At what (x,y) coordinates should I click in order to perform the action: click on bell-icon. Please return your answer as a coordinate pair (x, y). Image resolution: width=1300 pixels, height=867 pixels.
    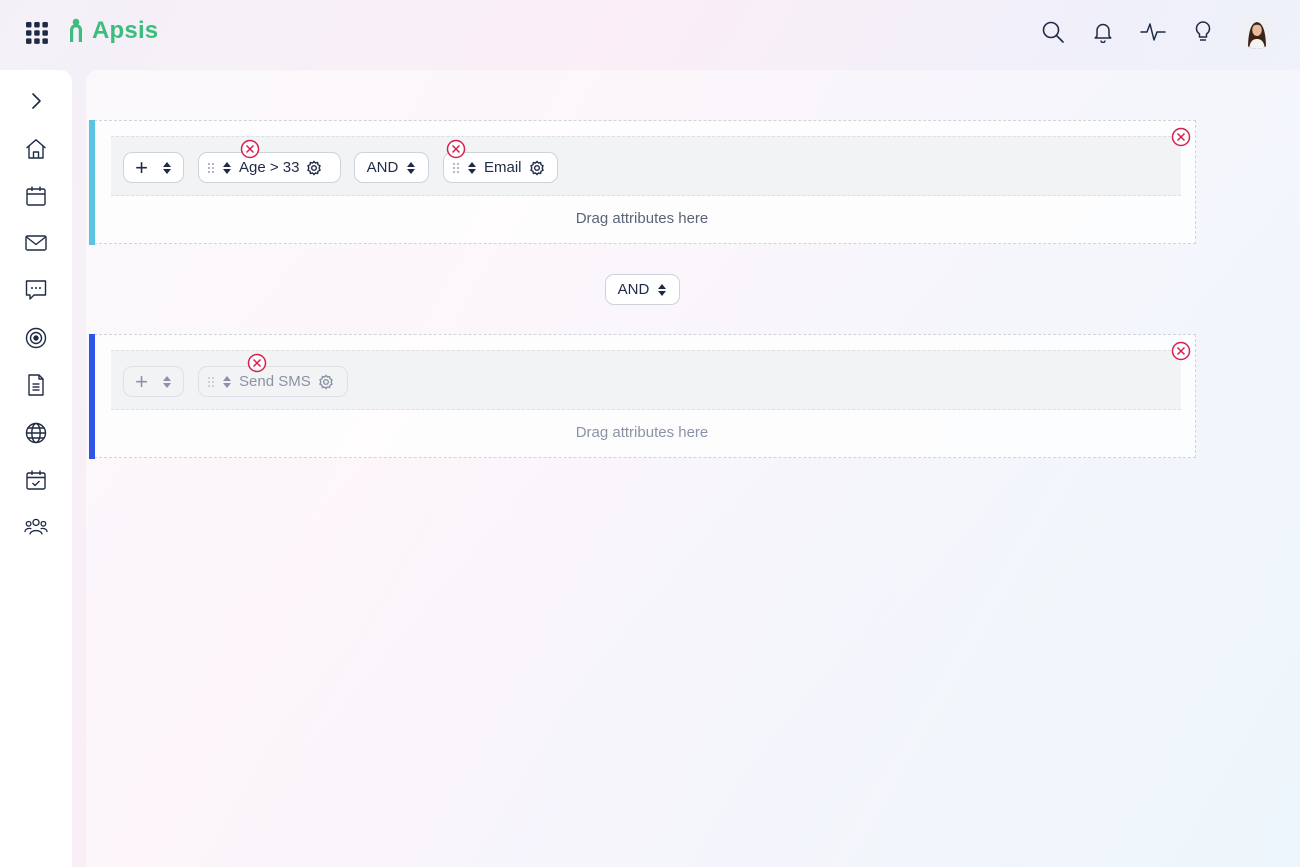
    Looking at the image, I should click on (1103, 32).